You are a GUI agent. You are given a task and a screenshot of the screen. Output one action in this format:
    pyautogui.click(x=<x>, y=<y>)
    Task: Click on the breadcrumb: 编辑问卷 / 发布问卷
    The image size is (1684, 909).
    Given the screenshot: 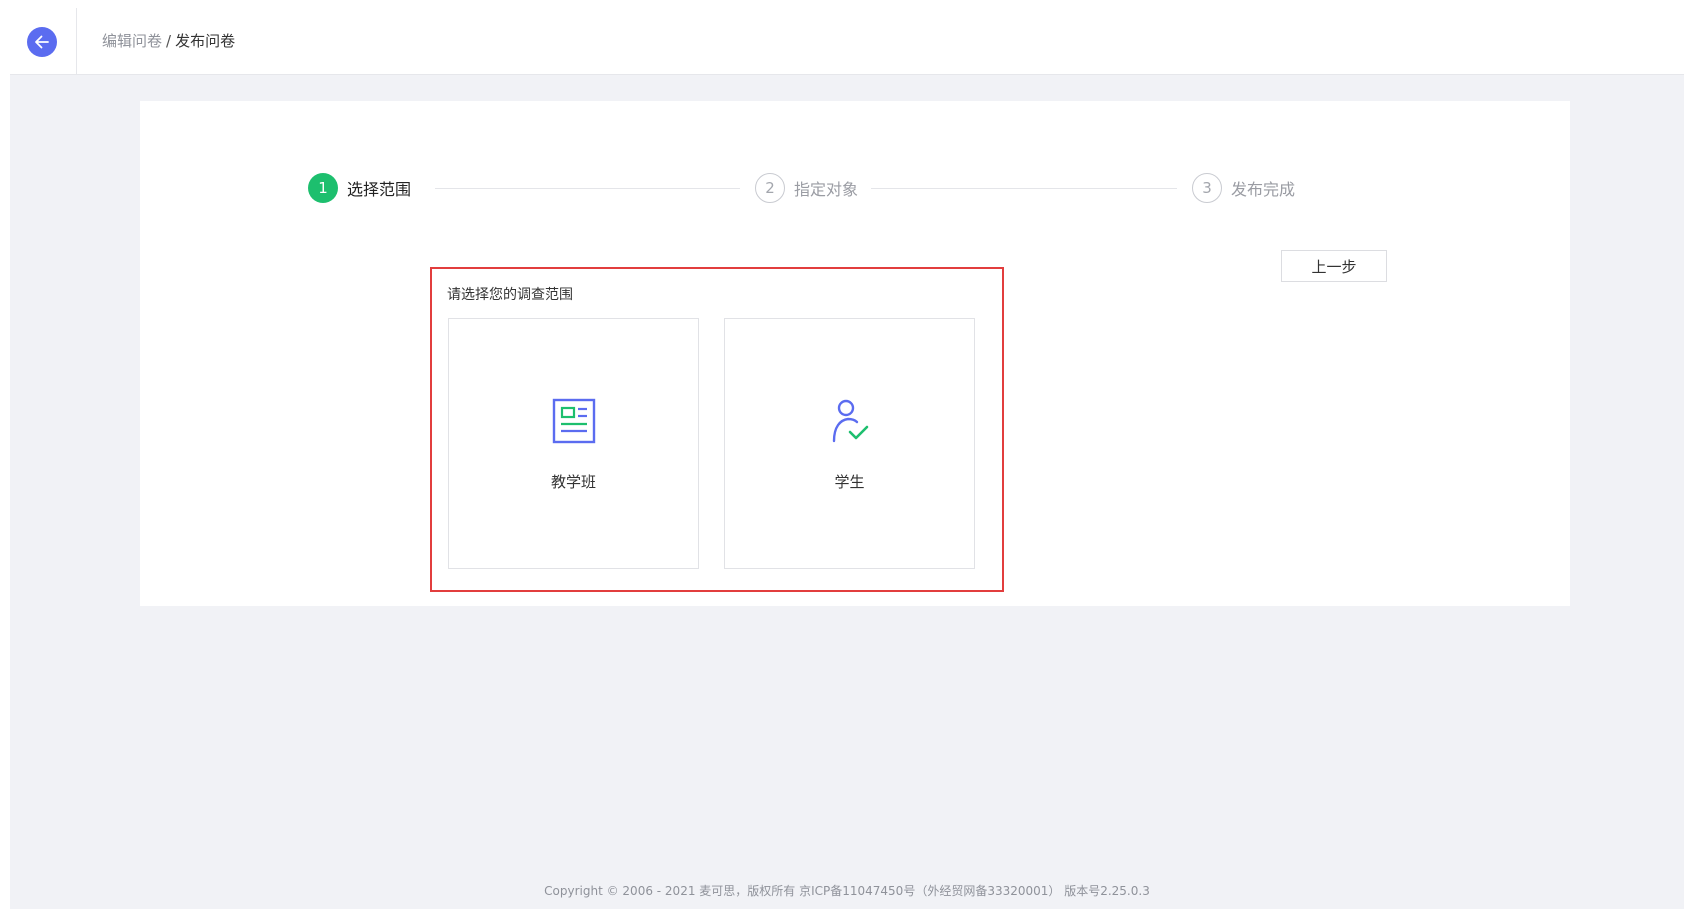 What is the action you would take?
    pyautogui.click(x=168, y=41)
    